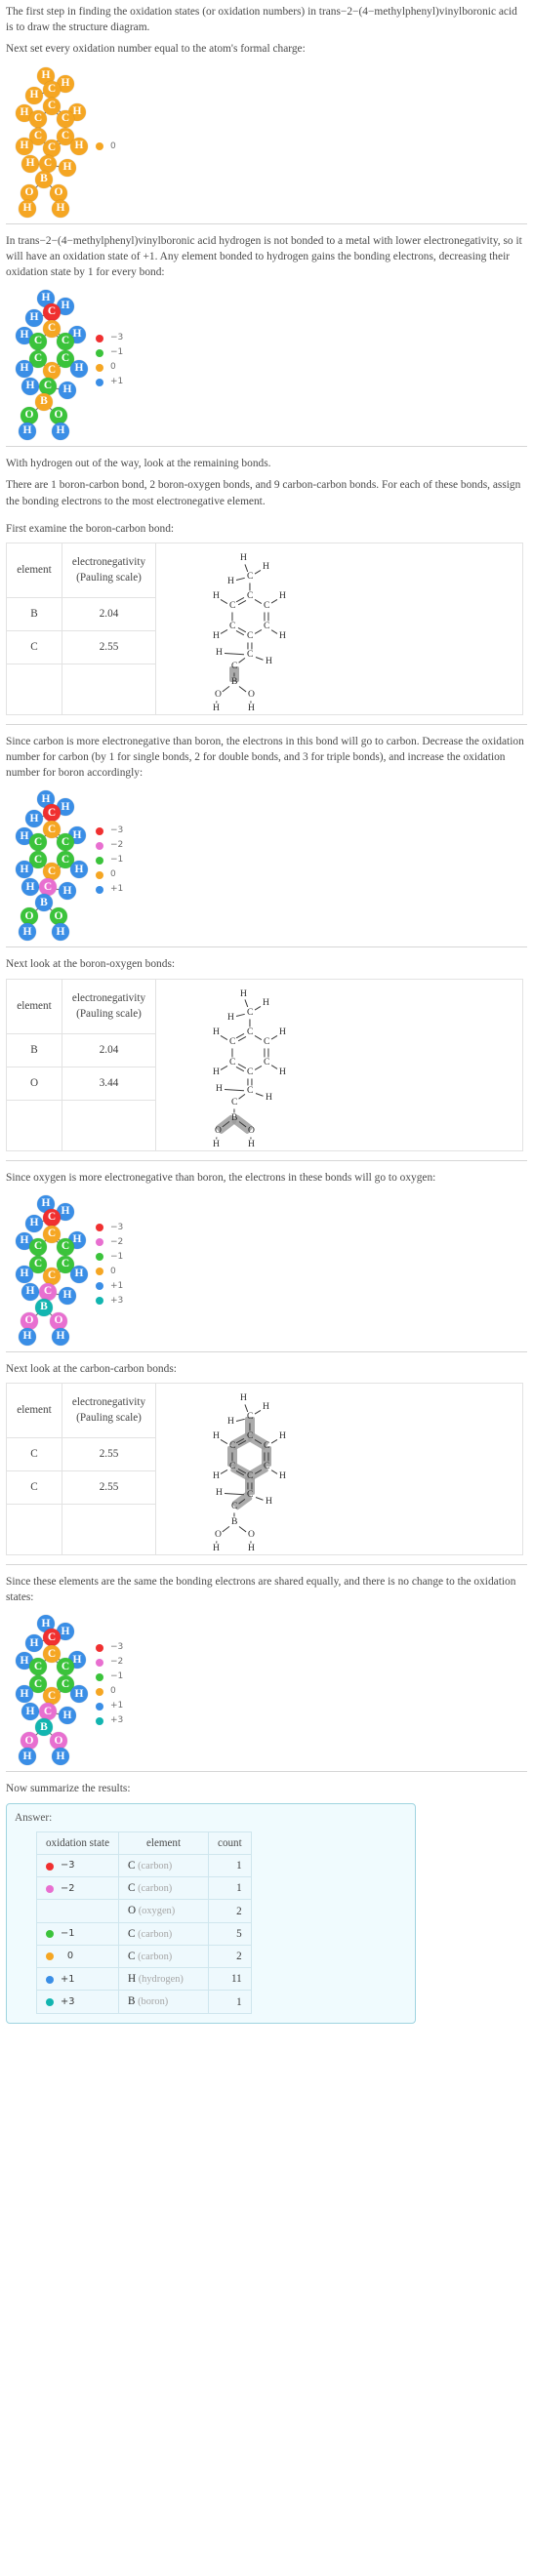 Image resolution: width=533 pixels, height=2576 pixels. What do you see at coordinates (34, 1083) in the screenshot?
I see `cell-element: O` at bounding box center [34, 1083].